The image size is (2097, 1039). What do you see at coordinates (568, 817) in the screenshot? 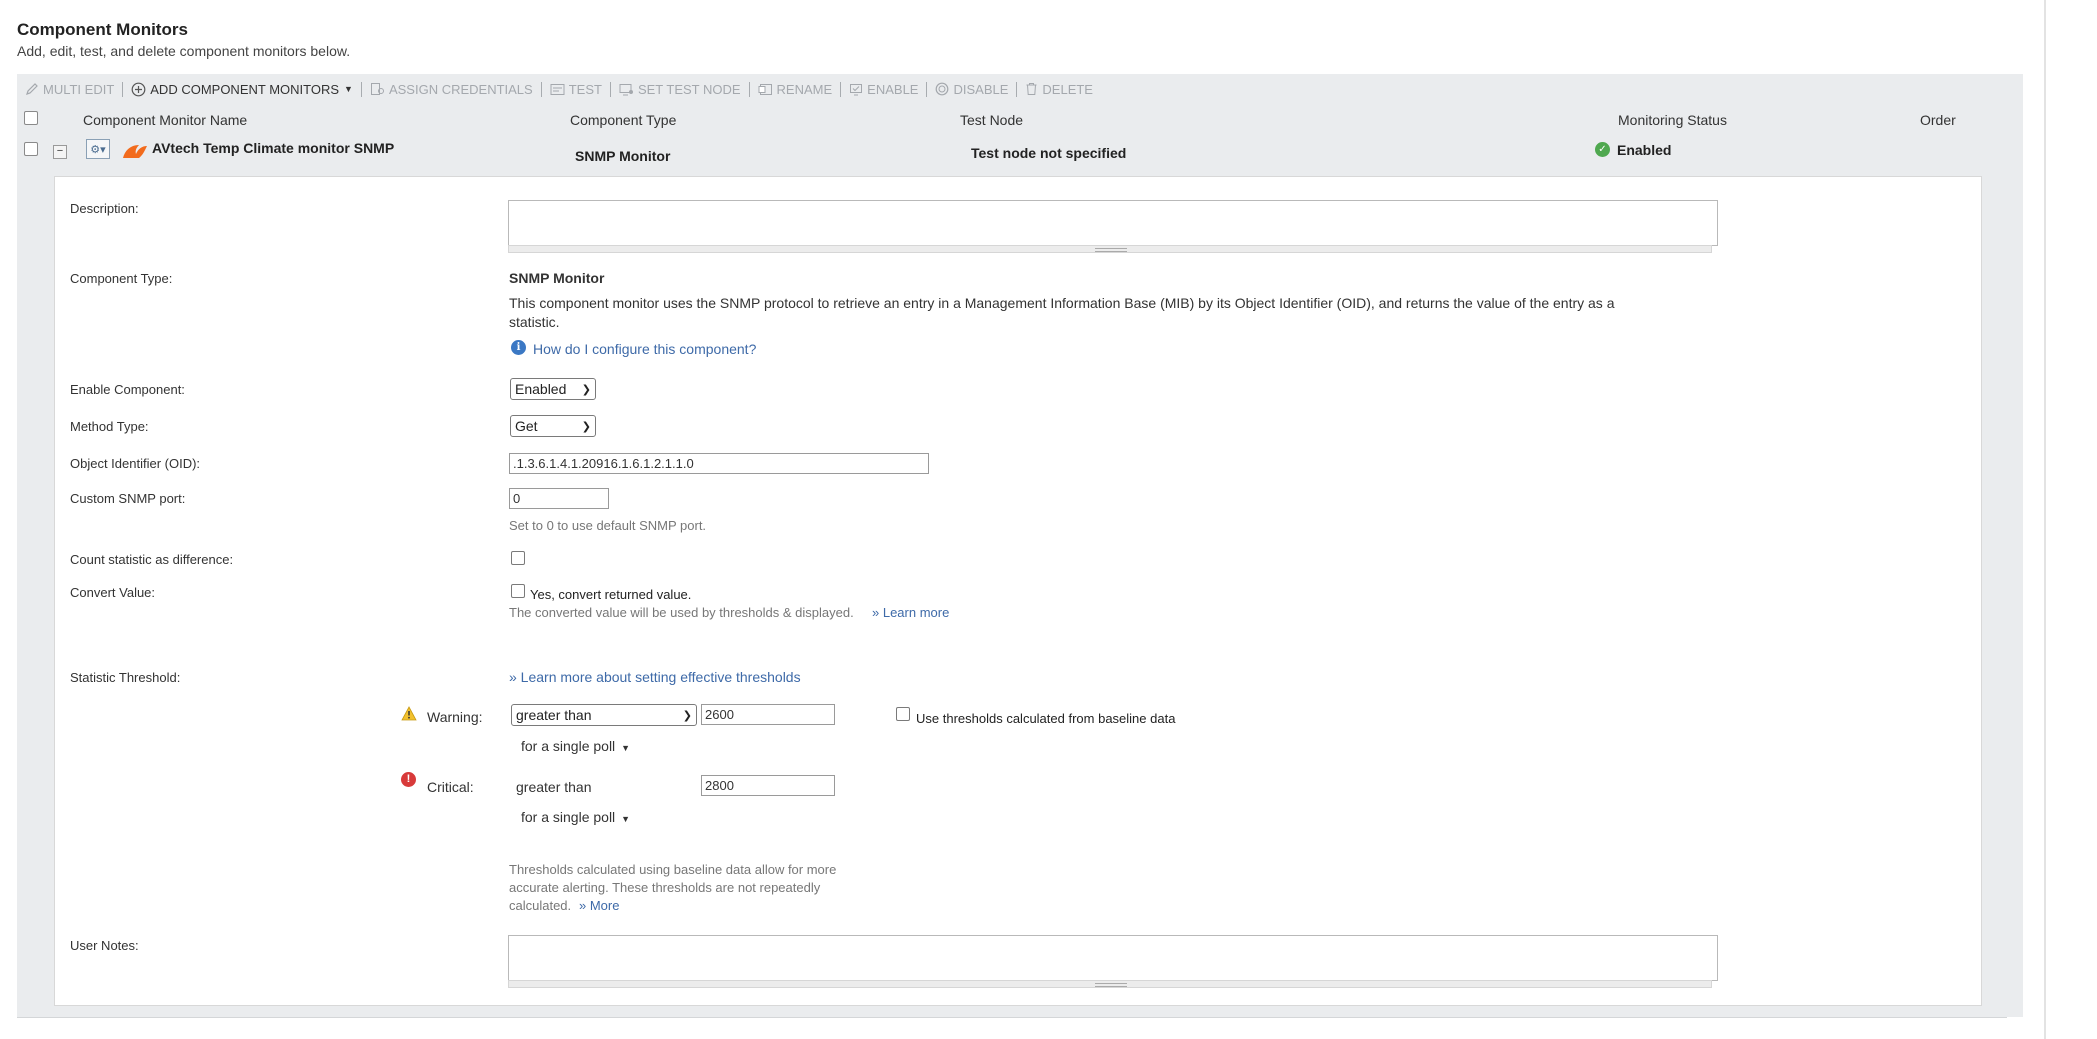
I see `critical-poll-value: for a single poll` at bounding box center [568, 817].